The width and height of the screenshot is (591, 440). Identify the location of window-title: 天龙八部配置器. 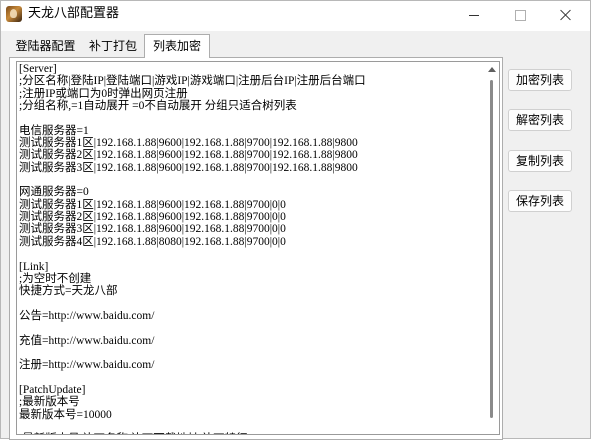
(74, 13).